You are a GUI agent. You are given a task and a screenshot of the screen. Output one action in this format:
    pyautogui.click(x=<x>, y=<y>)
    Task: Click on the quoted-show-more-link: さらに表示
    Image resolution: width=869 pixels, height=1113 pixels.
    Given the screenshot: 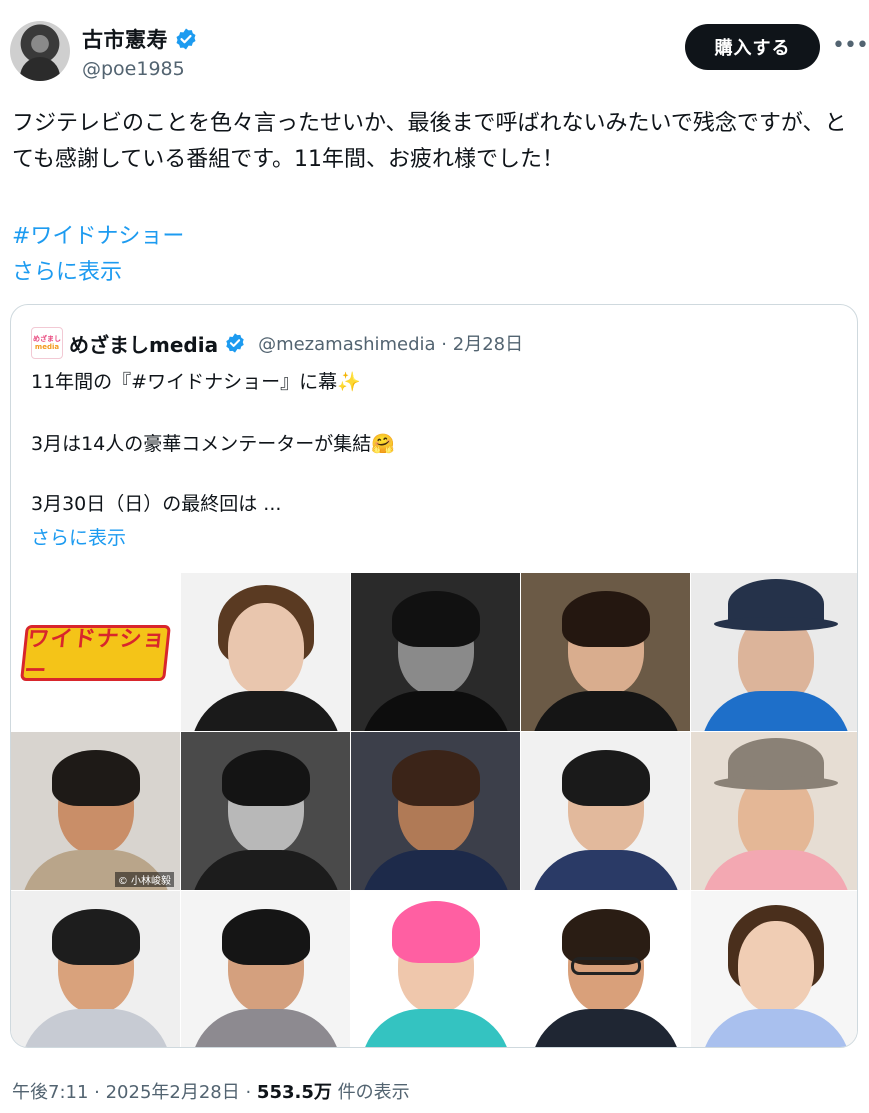 What is the action you would take?
    pyautogui.click(x=78, y=536)
    